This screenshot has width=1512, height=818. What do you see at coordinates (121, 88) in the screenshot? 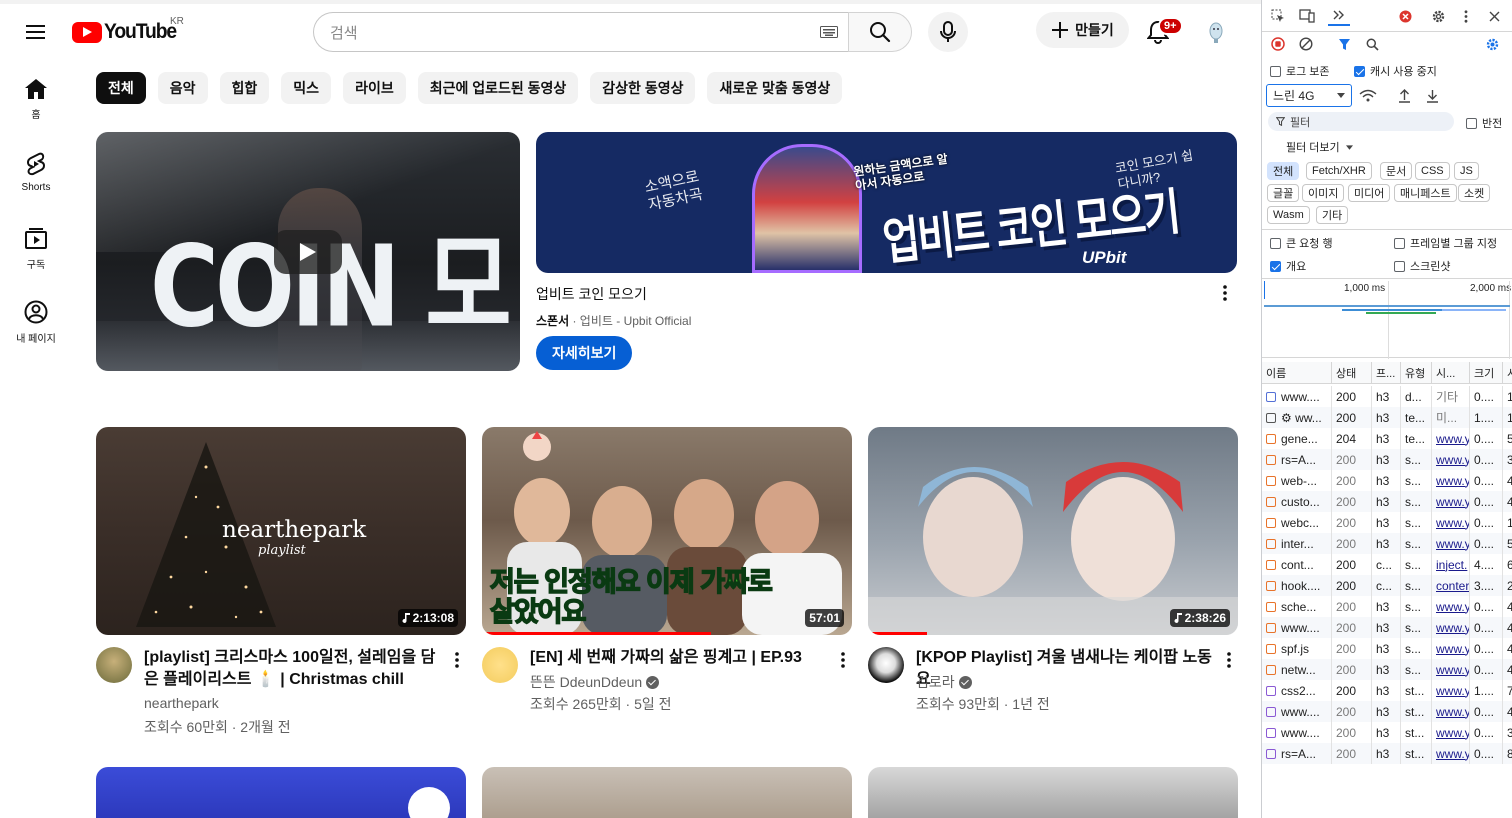
I see `chip-all: 전체` at bounding box center [121, 88].